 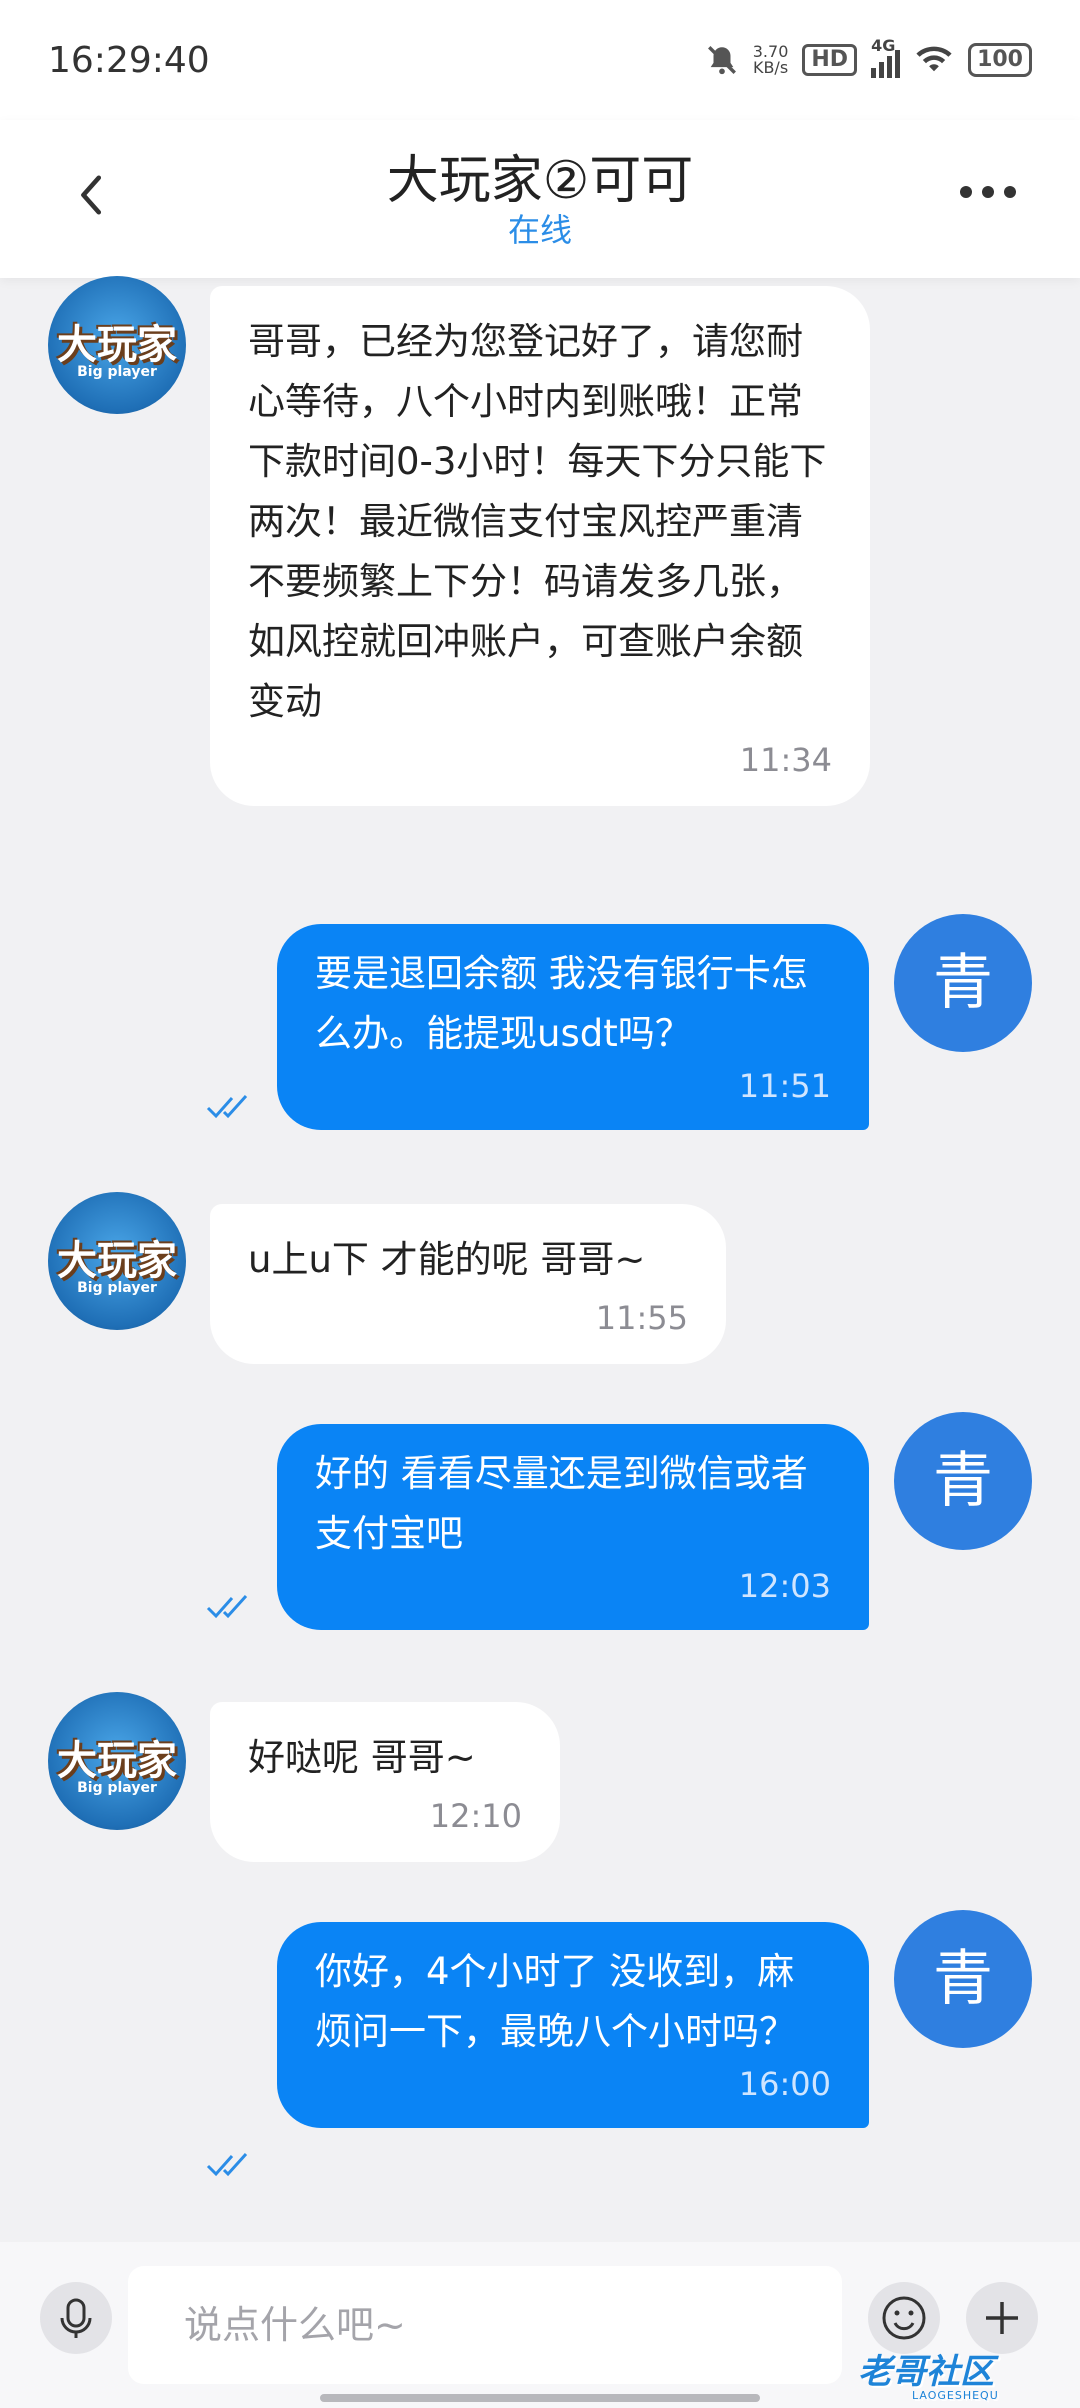 What do you see at coordinates (555, 2001) in the screenshot?
I see `message-text: 你好，4个小时了 没收到，麻烦问一下，最晚八个小时吗？` at bounding box center [555, 2001].